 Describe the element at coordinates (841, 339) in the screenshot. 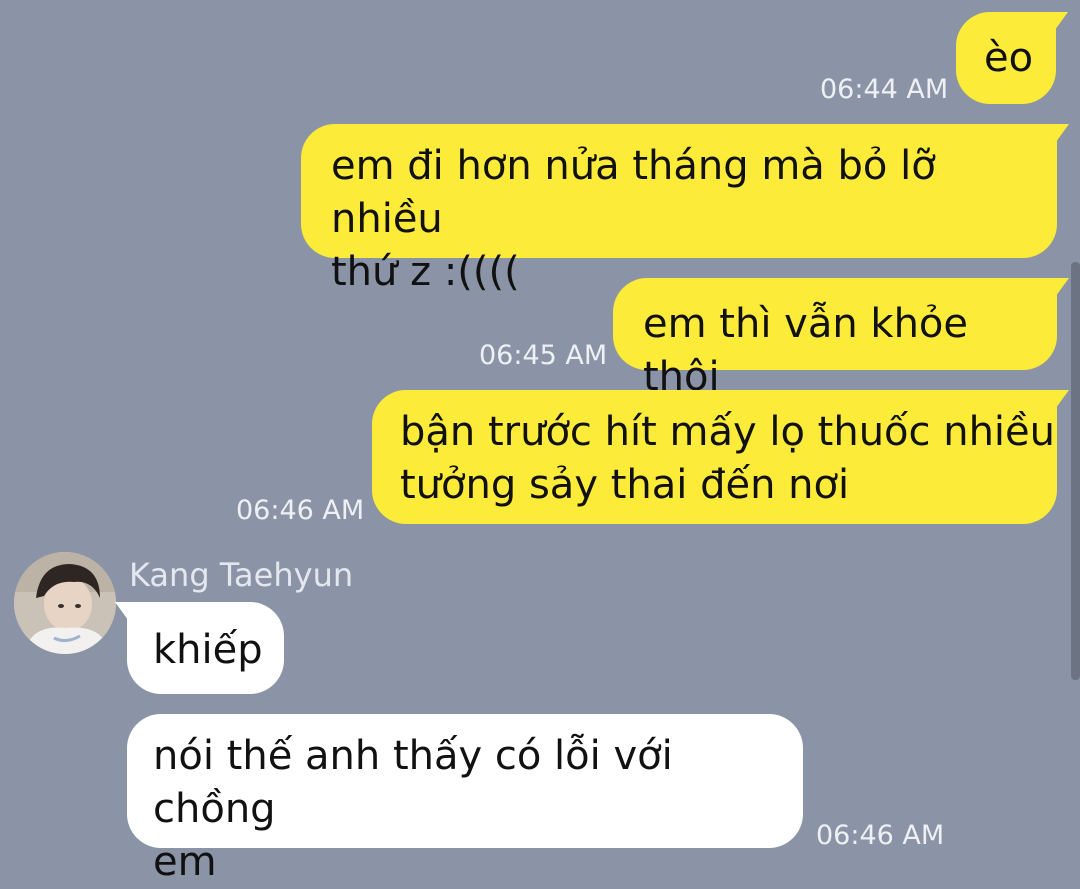

I see `outgoing-message: em thì vẫn khỏe thôi` at that location.